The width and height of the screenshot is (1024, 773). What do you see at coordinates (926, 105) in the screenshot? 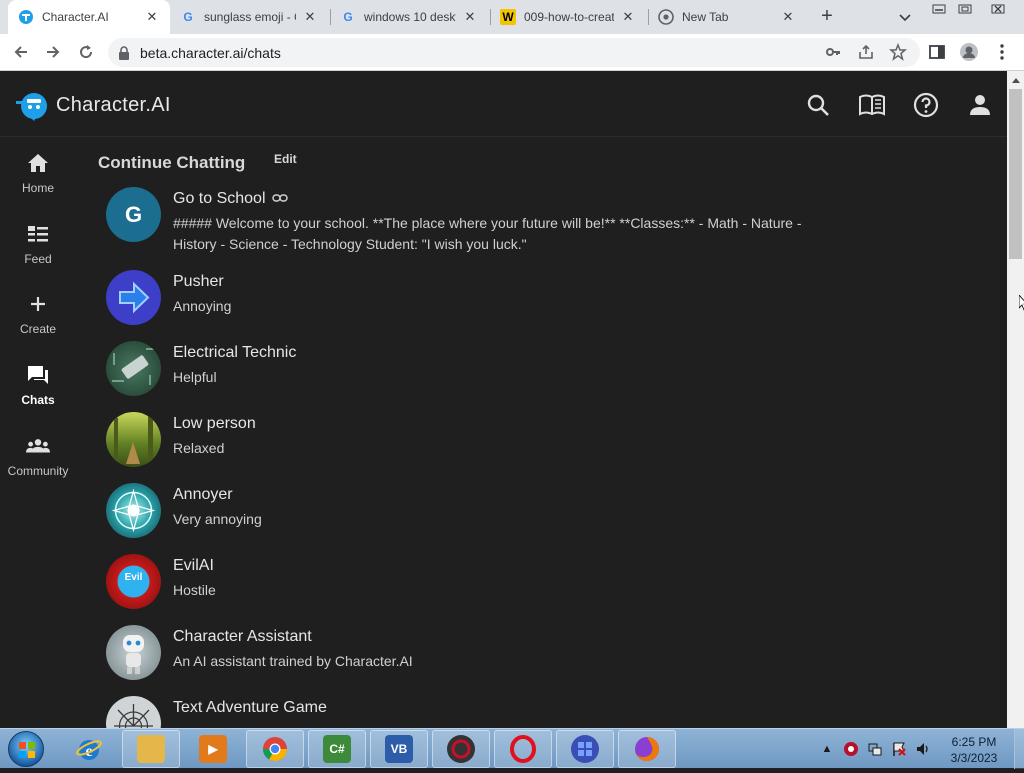
I see `help-icon` at bounding box center [926, 105].